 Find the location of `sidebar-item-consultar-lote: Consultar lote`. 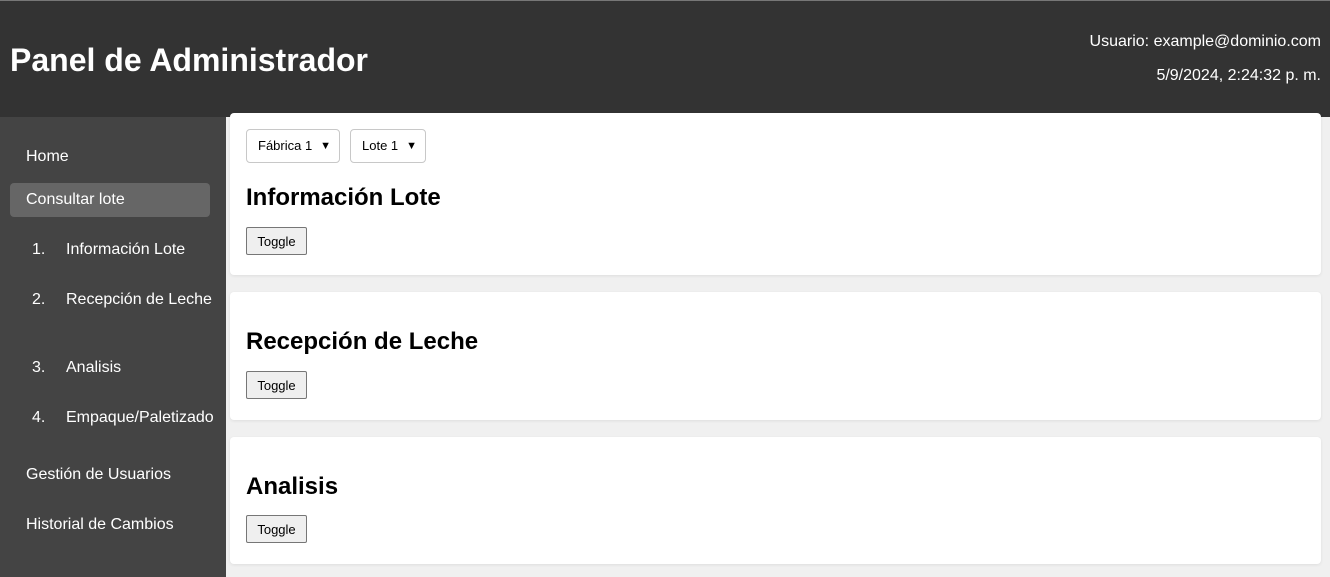

sidebar-item-consultar-lote: Consultar lote is located at coordinates (110, 200).